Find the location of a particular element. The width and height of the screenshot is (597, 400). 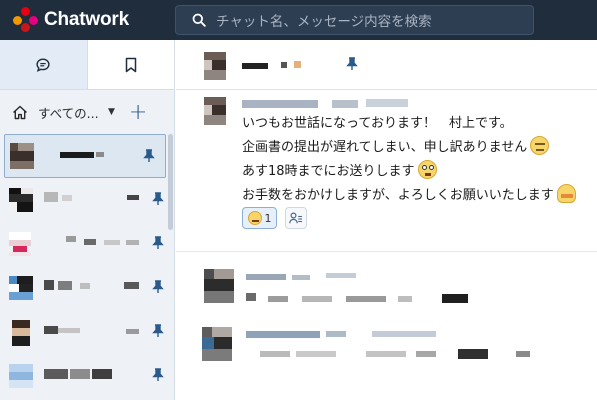

message-line-with-emoji: あす18時までにお送りします is located at coordinates (417, 172).